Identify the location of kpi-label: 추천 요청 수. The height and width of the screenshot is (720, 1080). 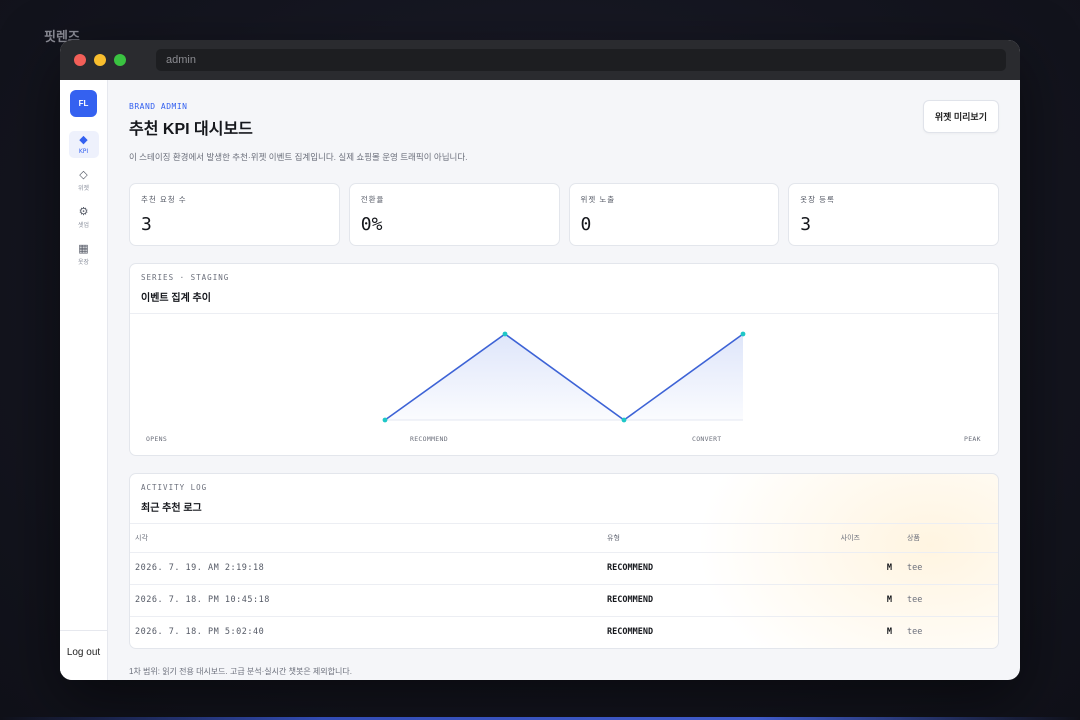
(164, 199).